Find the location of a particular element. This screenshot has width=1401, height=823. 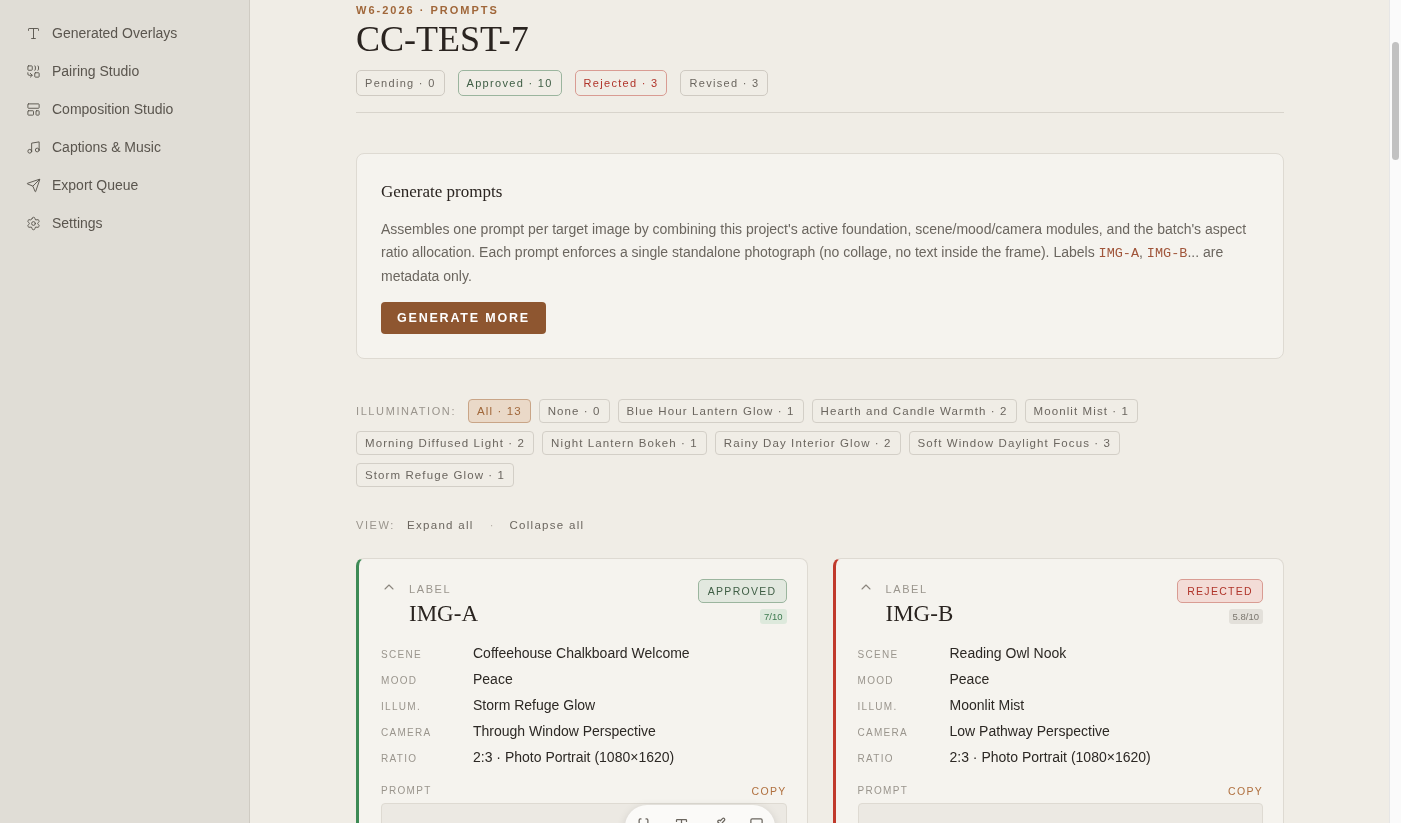

status-count: Approved · 10 is located at coordinates (509, 83).